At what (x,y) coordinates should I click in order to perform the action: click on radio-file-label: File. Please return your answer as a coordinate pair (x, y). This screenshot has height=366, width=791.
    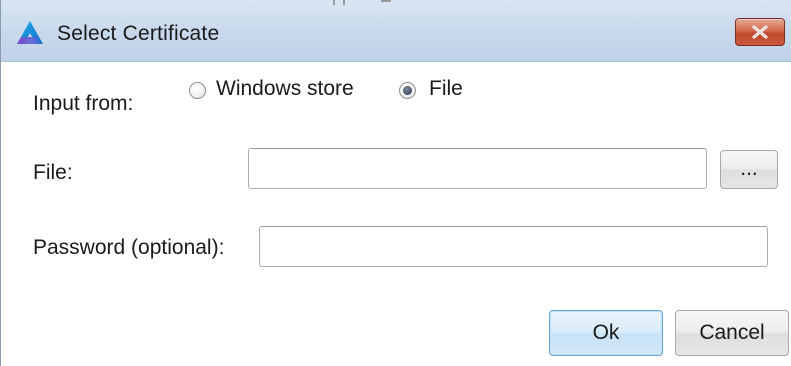
    Looking at the image, I should click on (446, 89).